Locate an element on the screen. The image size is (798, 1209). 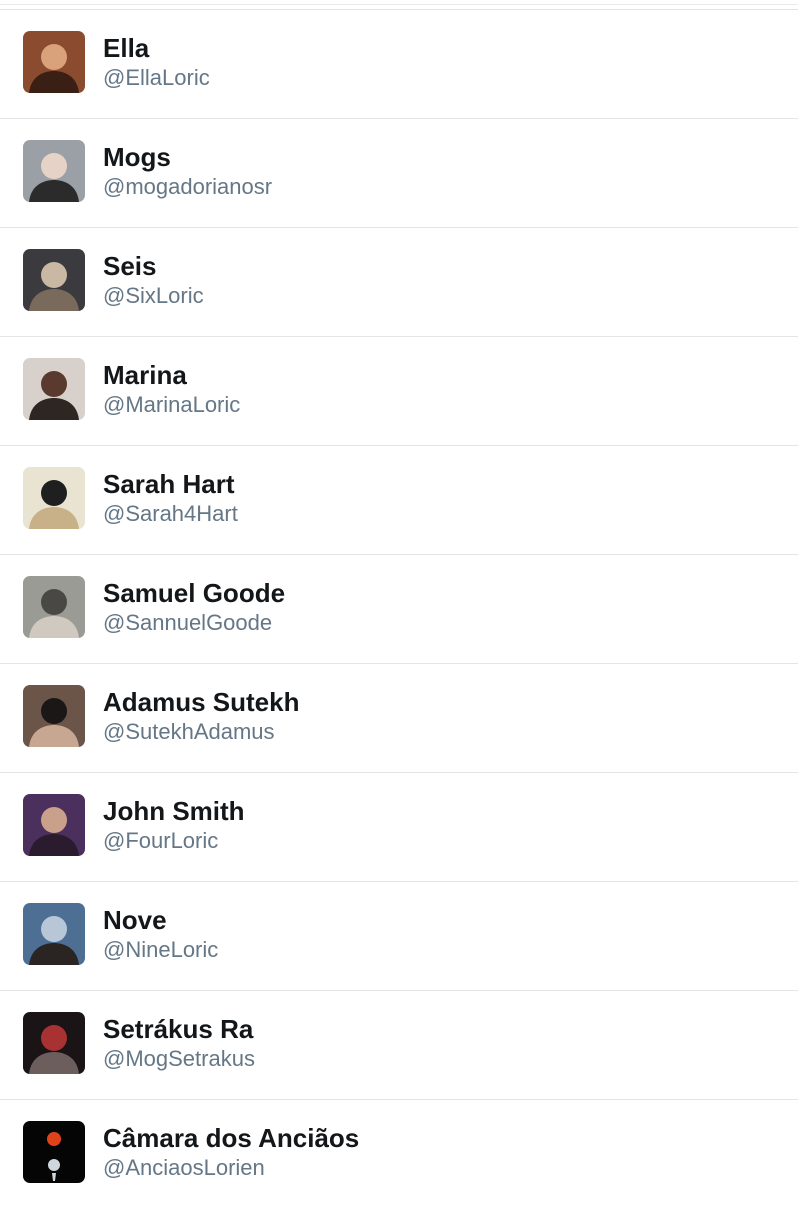
user-handle: @EllaLoric is located at coordinates (156, 77).